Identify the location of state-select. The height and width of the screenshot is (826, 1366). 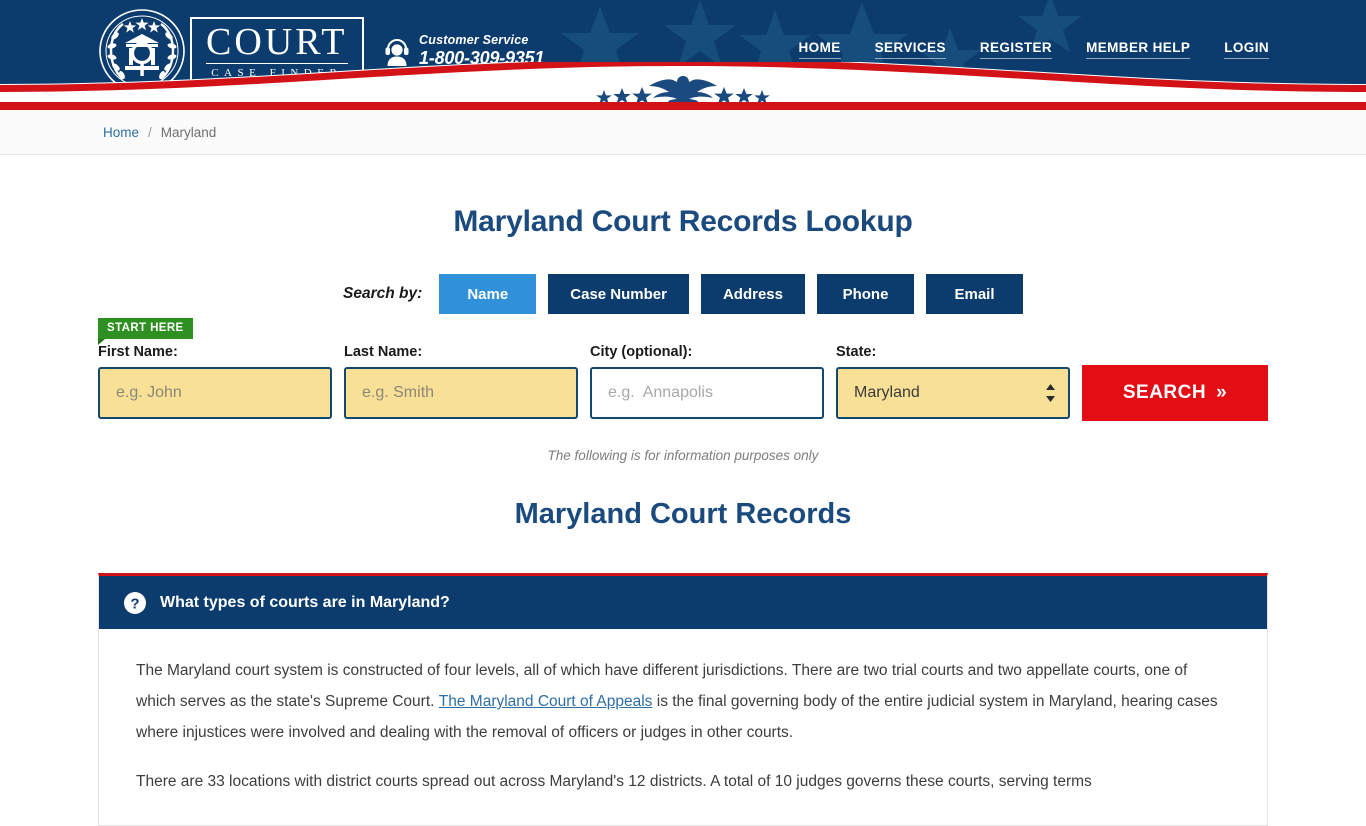
(953, 393).